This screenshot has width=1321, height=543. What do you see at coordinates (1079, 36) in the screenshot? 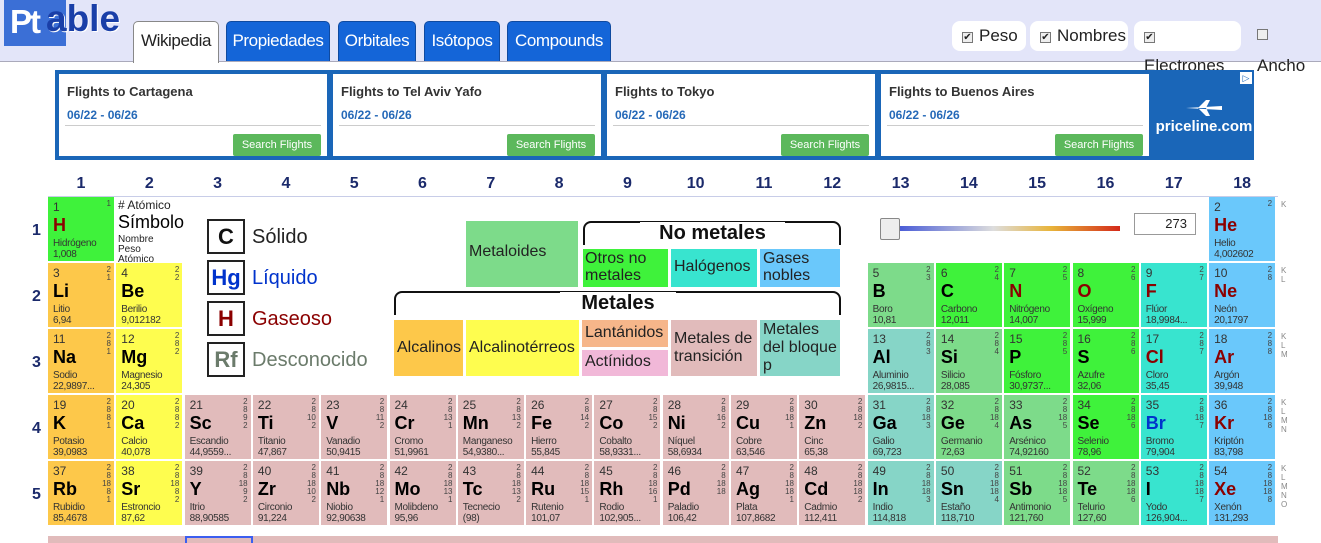
I see `nombres-checkbox: ✔ Nombres` at bounding box center [1079, 36].